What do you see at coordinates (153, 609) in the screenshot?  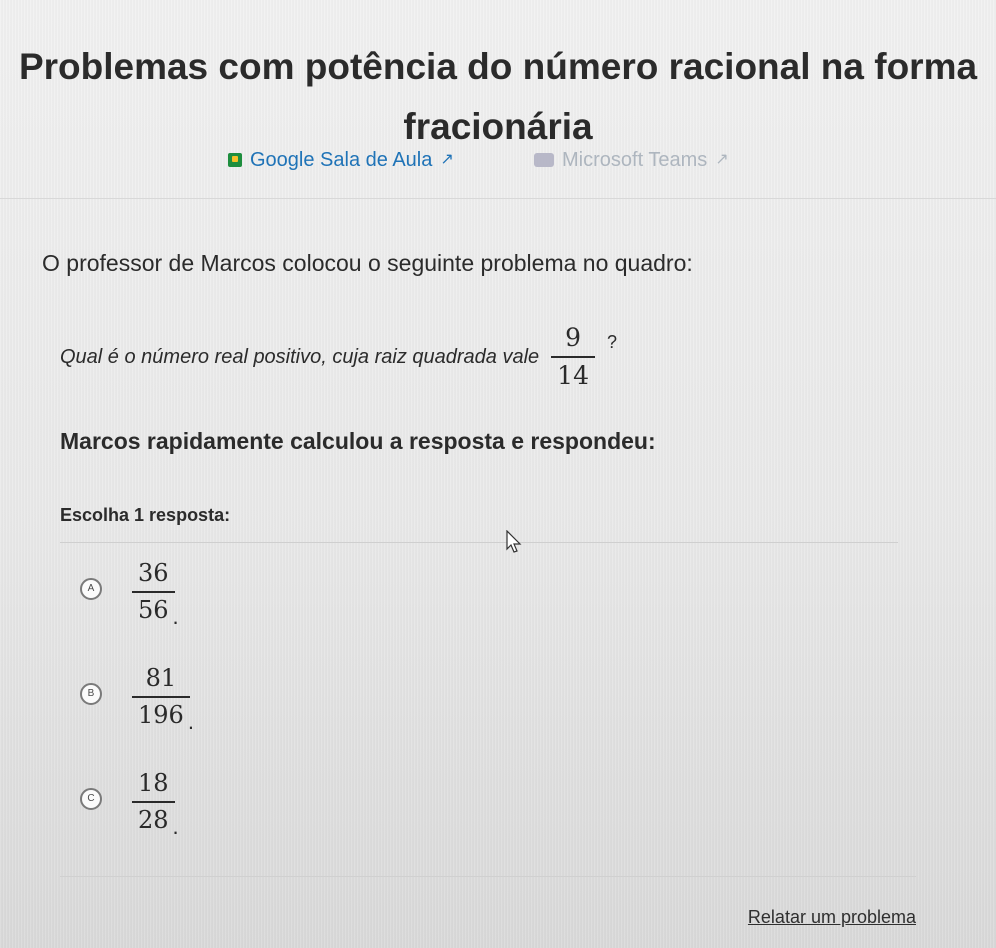 I see `fraction-denominator: 56` at bounding box center [153, 609].